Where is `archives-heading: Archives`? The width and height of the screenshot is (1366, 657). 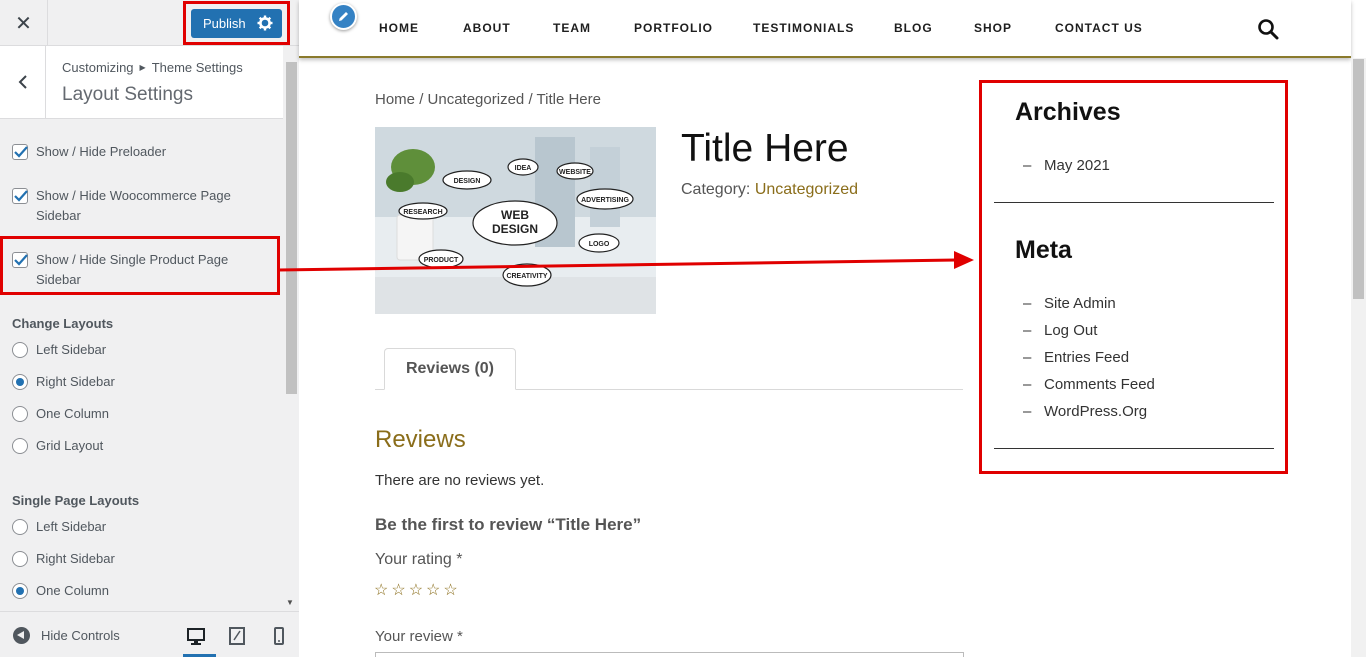
archives-heading: Archives is located at coordinates (1068, 112).